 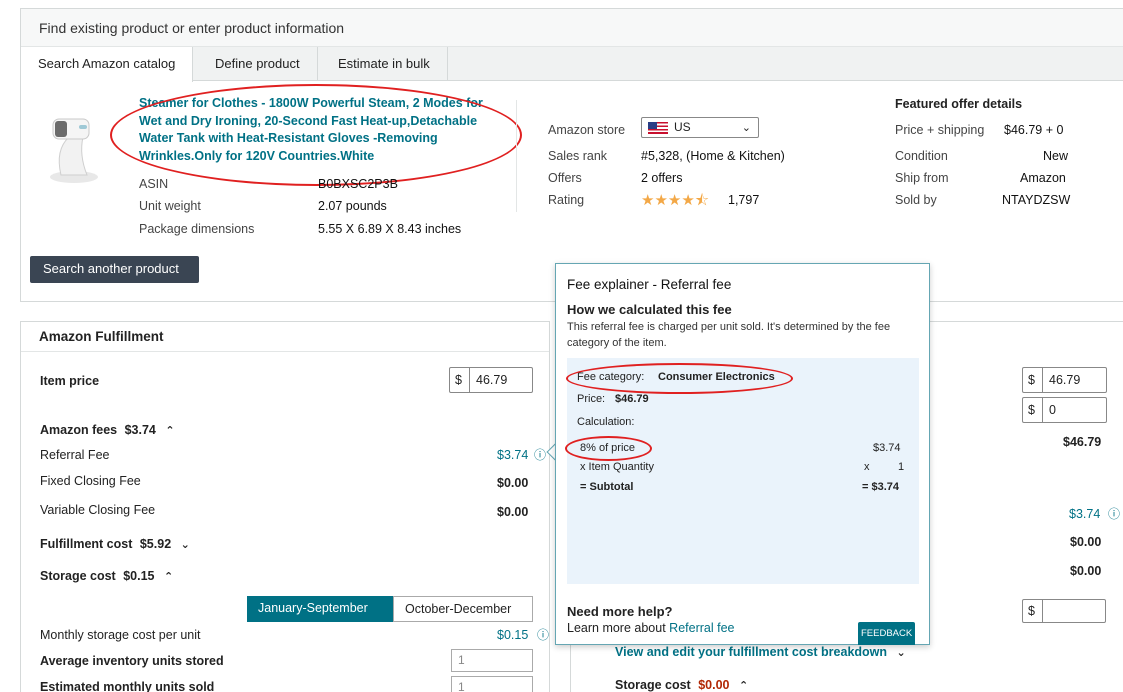 I want to click on fulfillment-cost-label: Fulfillment cost, so click(x=86, y=544).